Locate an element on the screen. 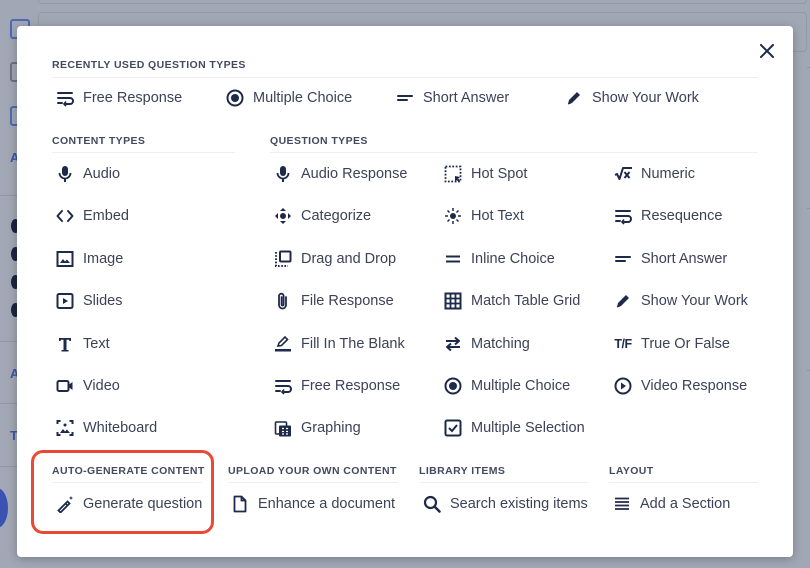  item-label: Numeric is located at coordinates (668, 174).